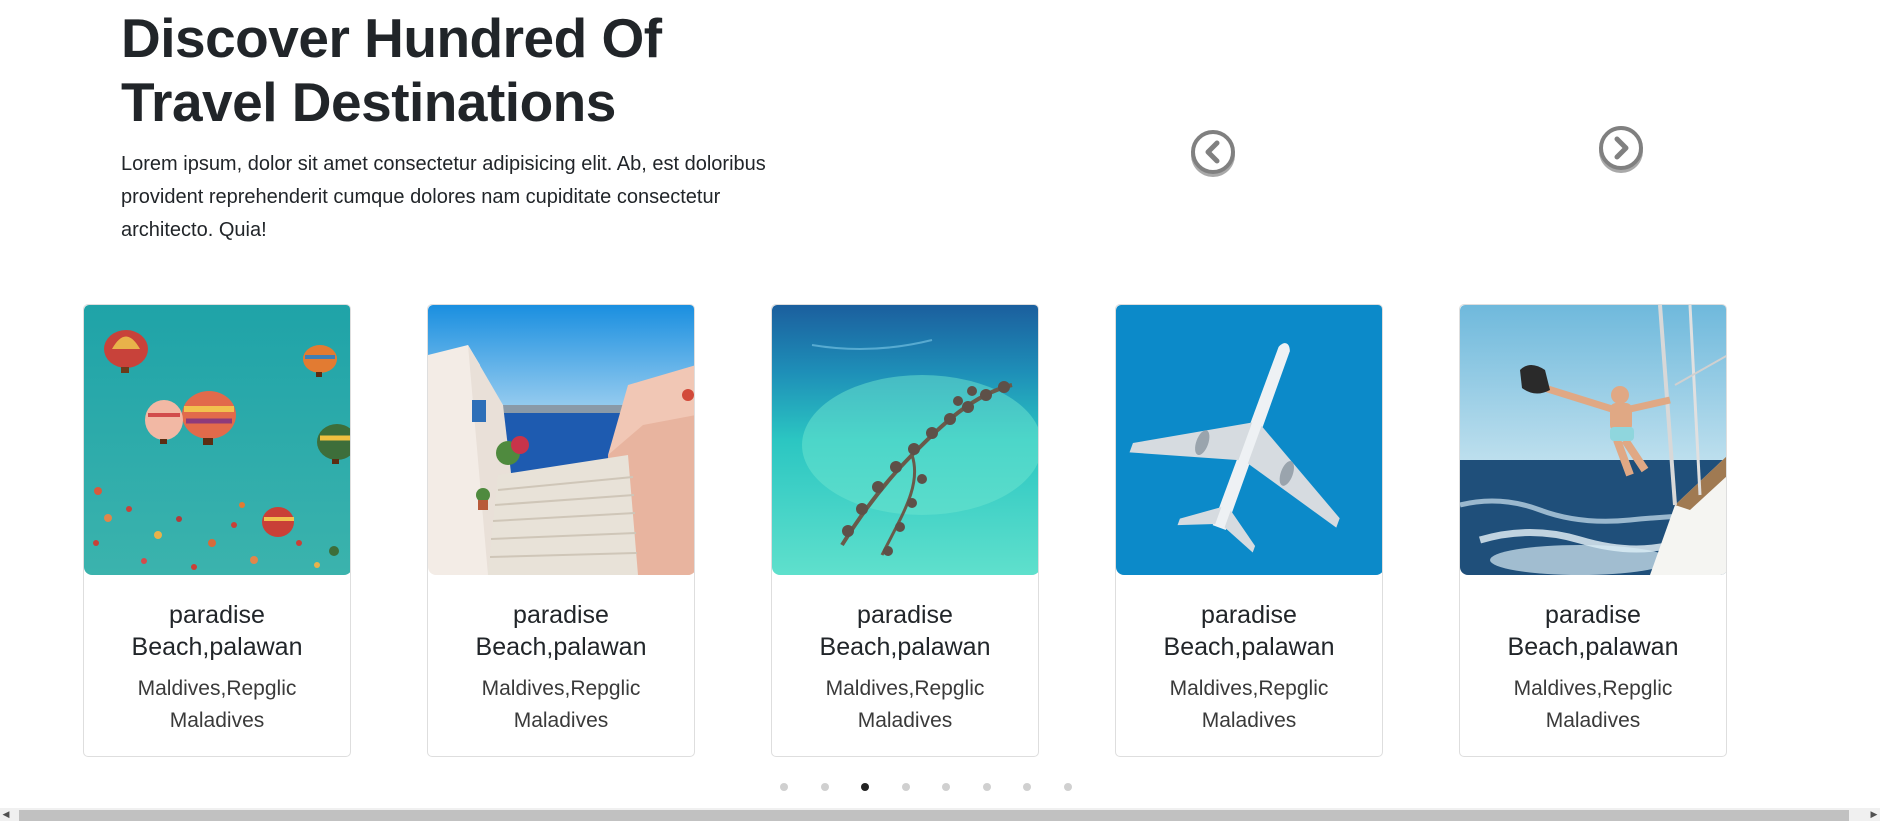  Describe the element at coordinates (561, 440) in the screenshot. I see `santorini-stairs-image` at that location.